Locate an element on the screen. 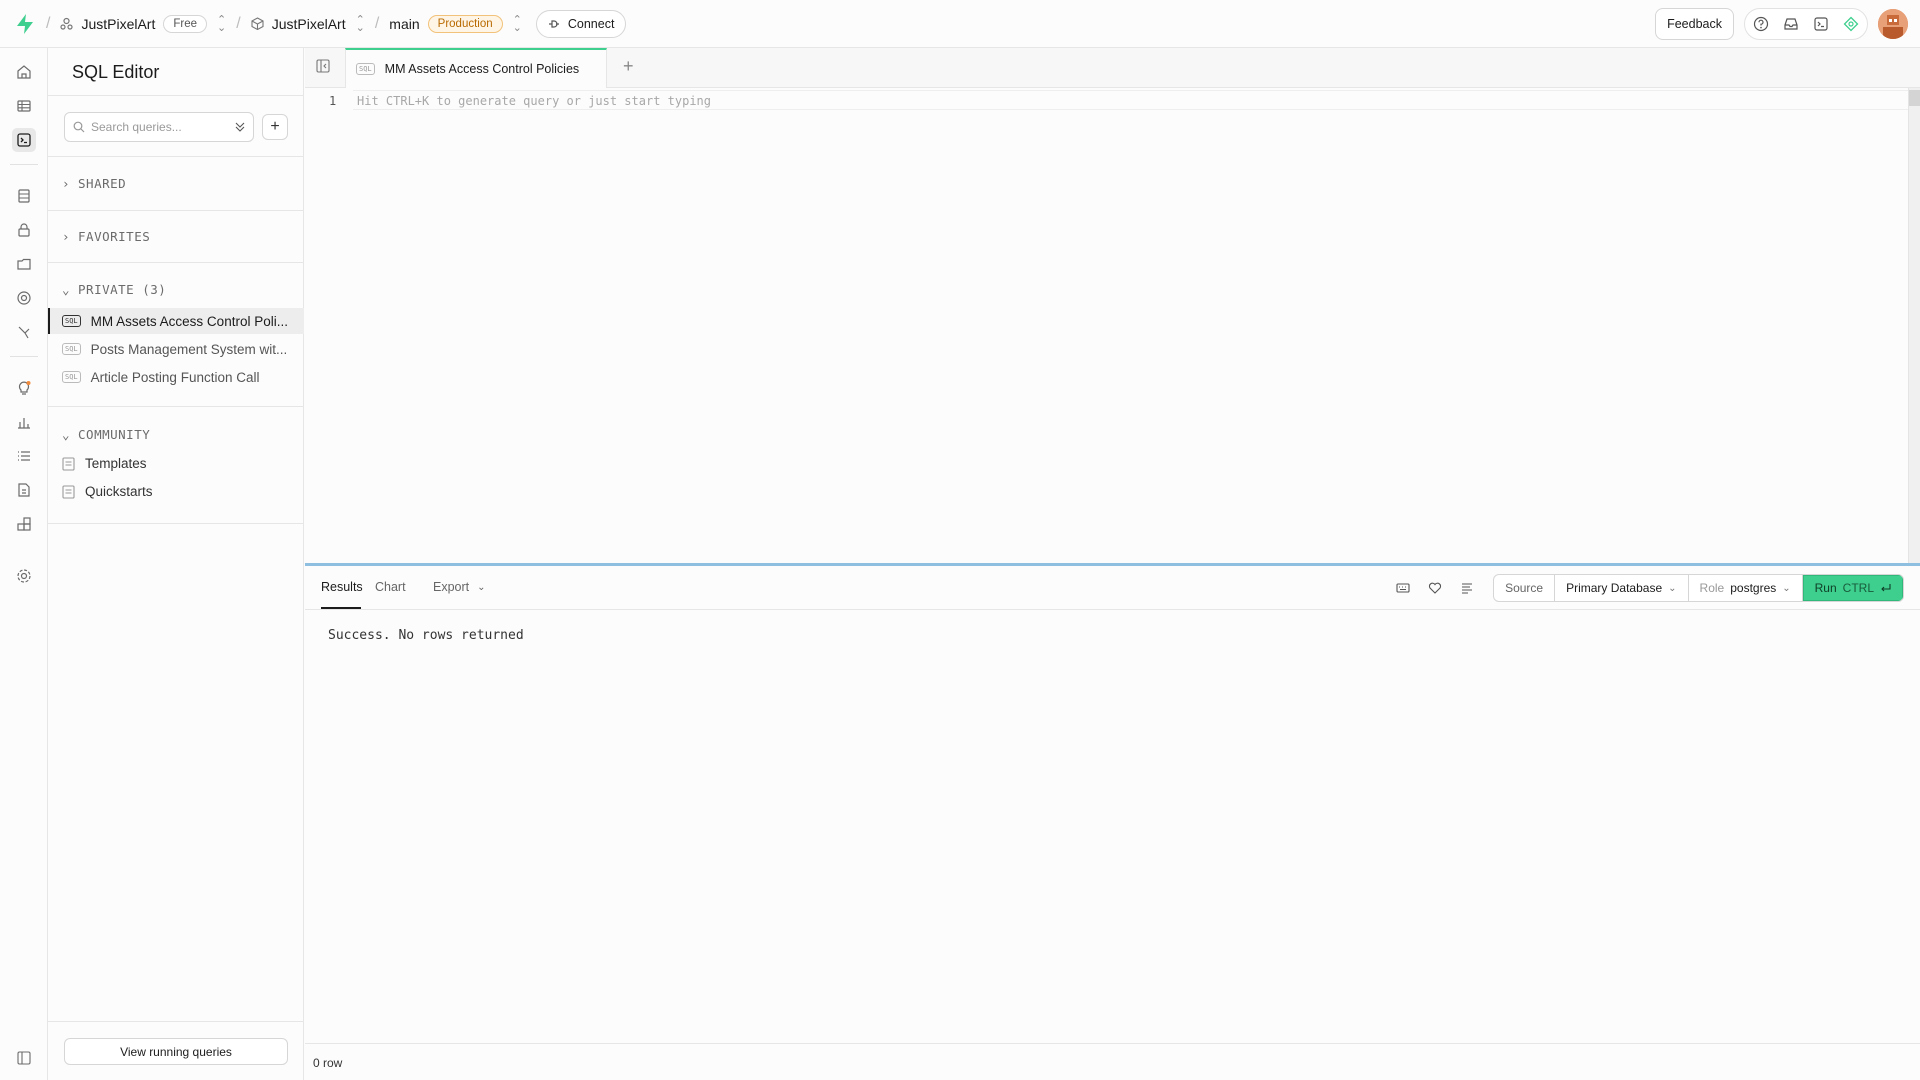 The height and width of the screenshot is (1080, 1920). sql-editor-icon is located at coordinates (24, 140).